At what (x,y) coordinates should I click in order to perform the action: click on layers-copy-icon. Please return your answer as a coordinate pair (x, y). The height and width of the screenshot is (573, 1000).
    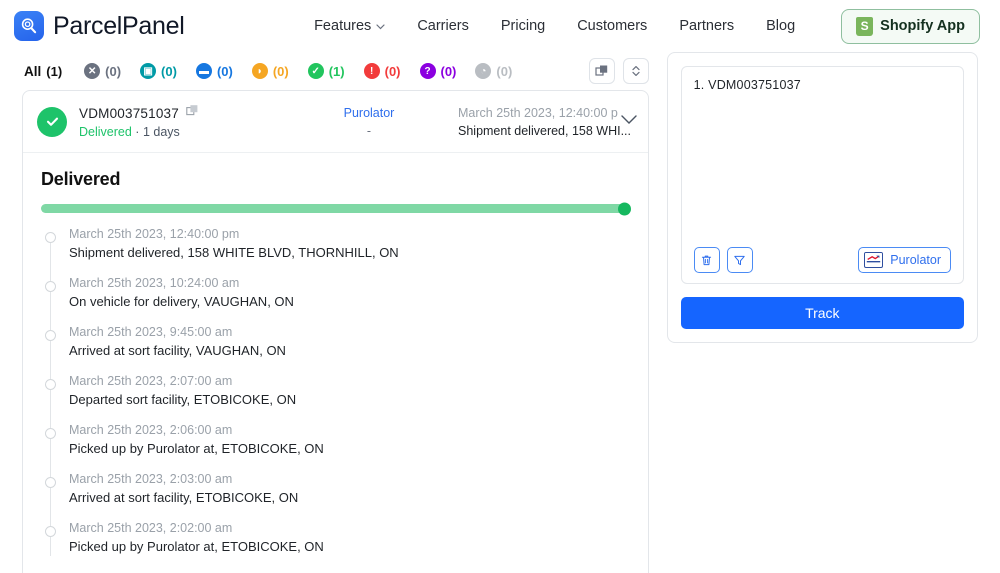
    Looking at the image, I should click on (601, 71).